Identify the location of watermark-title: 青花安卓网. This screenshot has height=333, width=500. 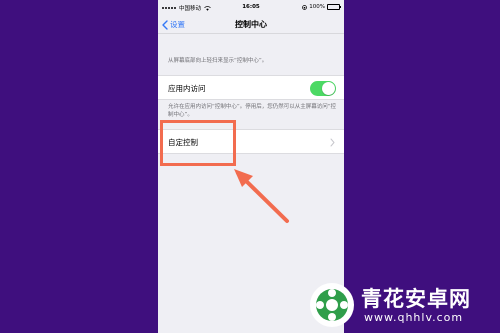
(416, 299).